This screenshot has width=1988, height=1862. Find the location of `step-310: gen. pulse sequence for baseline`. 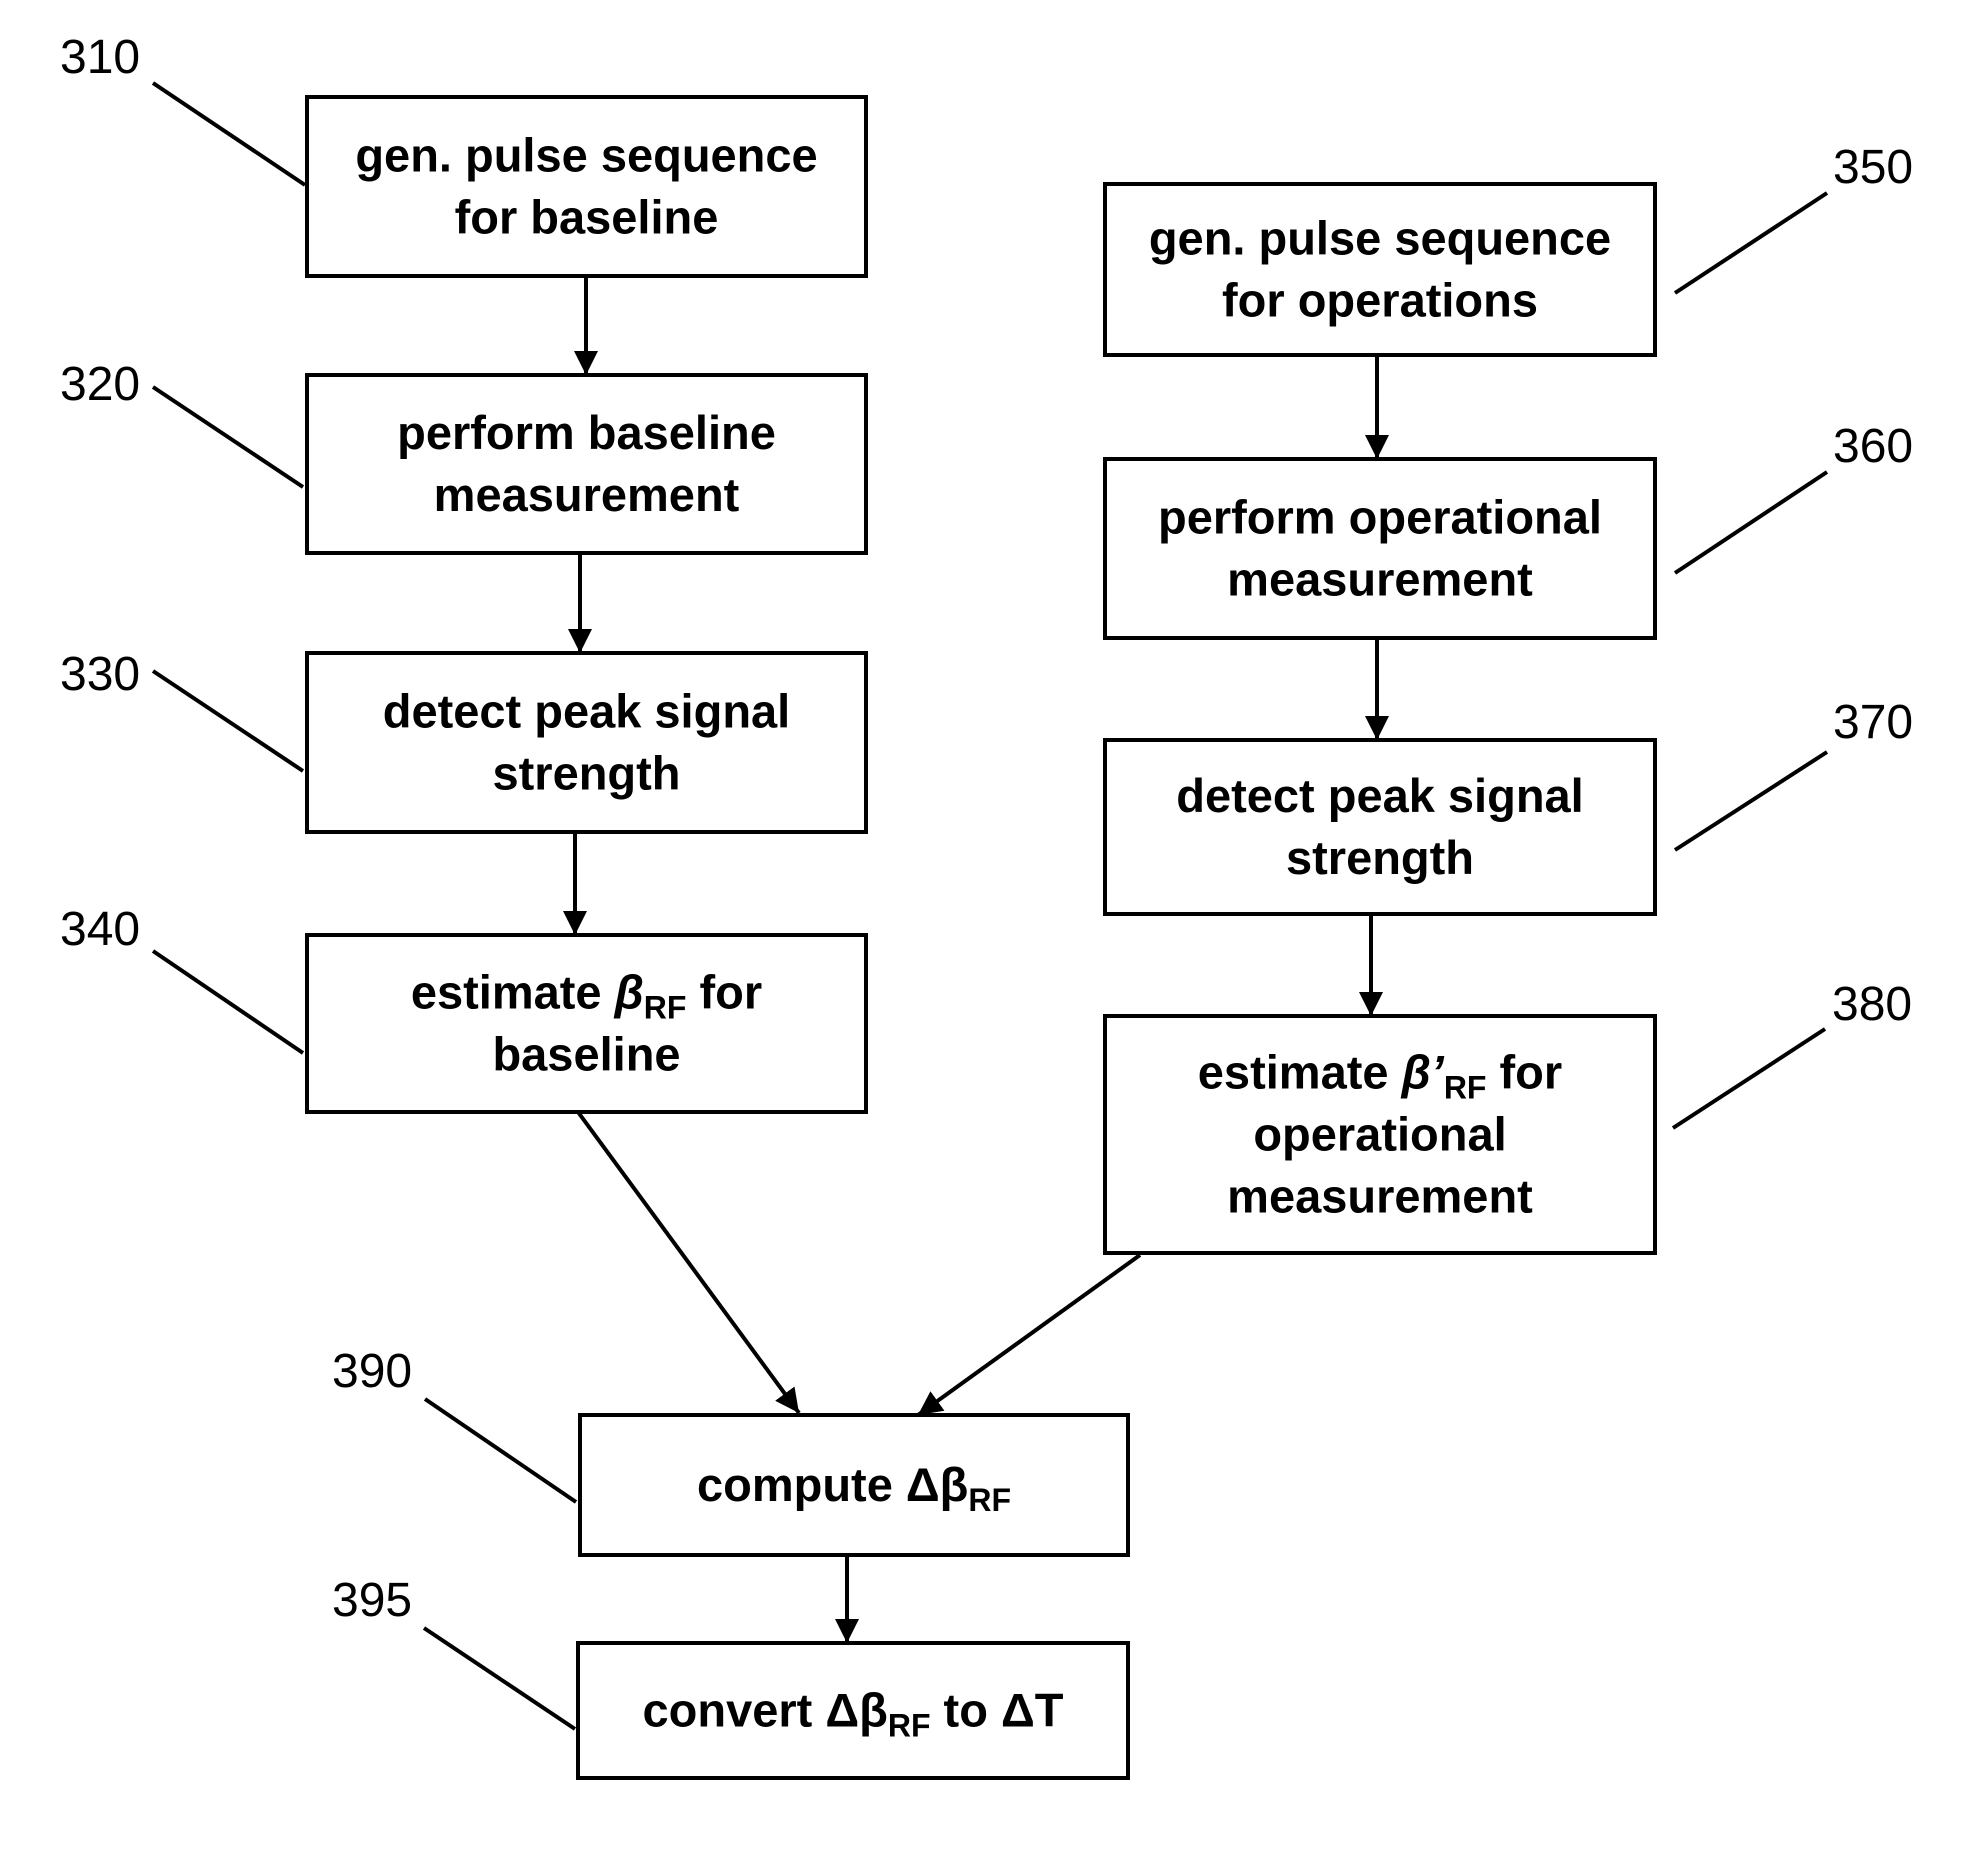

step-310: gen. pulse sequence for baseline is located at coordinates (586, 186).